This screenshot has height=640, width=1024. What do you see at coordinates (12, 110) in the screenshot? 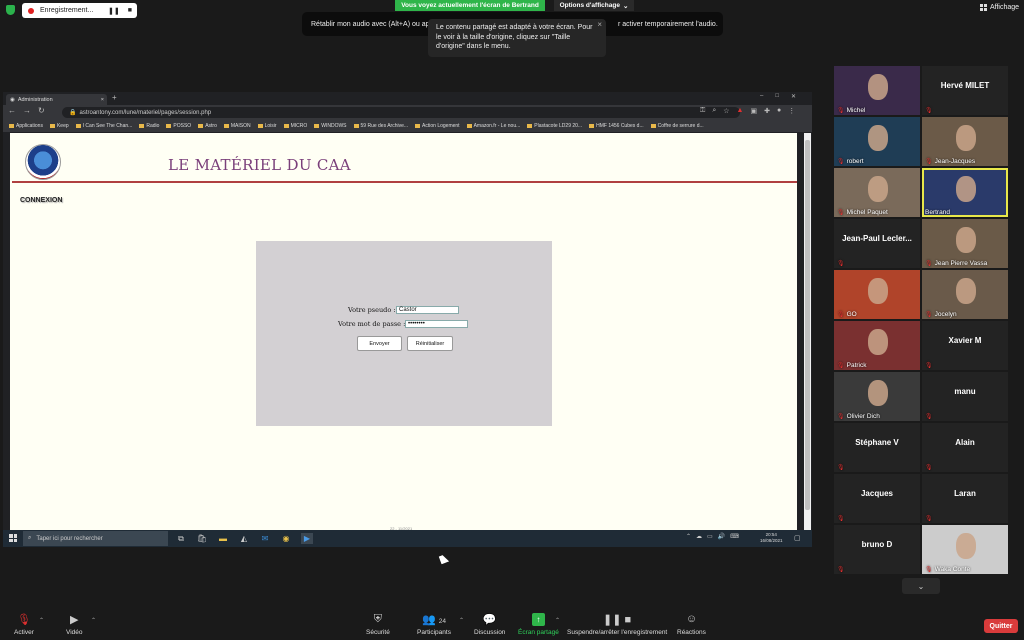
I see `back-icon: ←` at bounding box center [12, 110].